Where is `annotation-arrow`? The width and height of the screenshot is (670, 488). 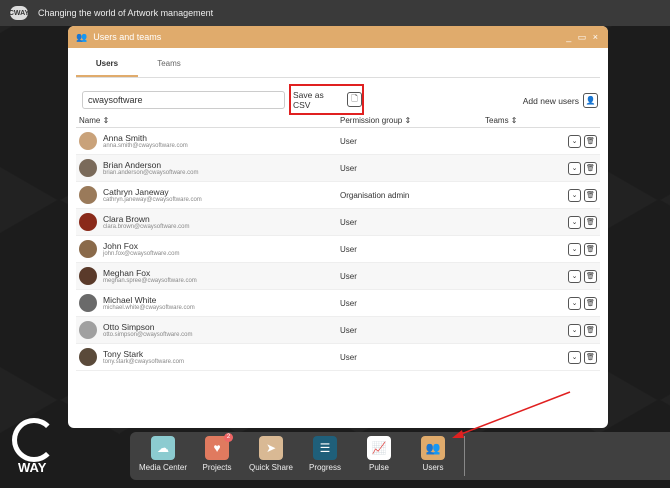
annotation-arrow is located at coordinates (511, 414).